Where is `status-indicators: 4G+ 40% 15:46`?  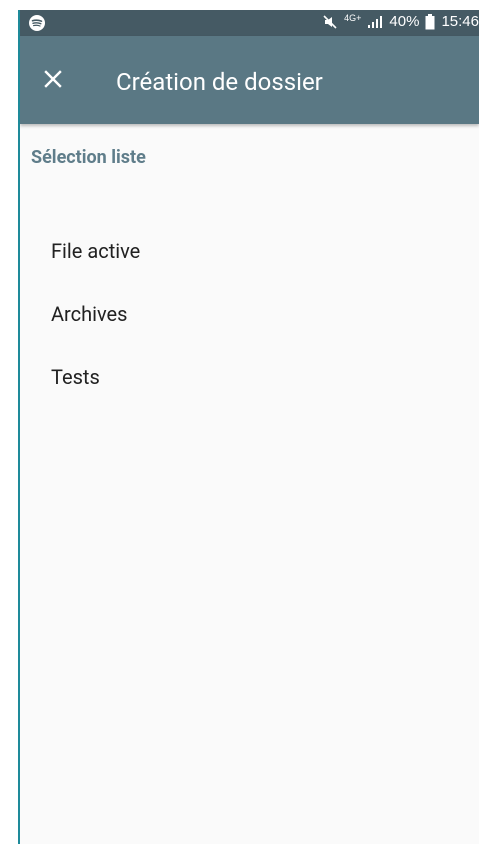
status-indicators: 4G+ 40% 15:46 is located at coordinates (400, 21).